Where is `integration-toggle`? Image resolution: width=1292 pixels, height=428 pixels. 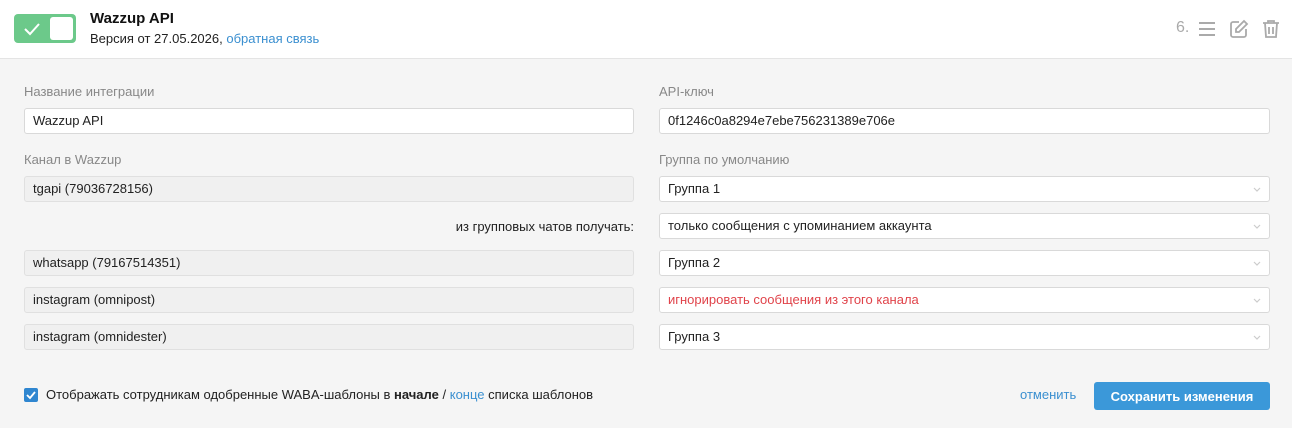
integration-toggle is located at coordinates (45, 28).